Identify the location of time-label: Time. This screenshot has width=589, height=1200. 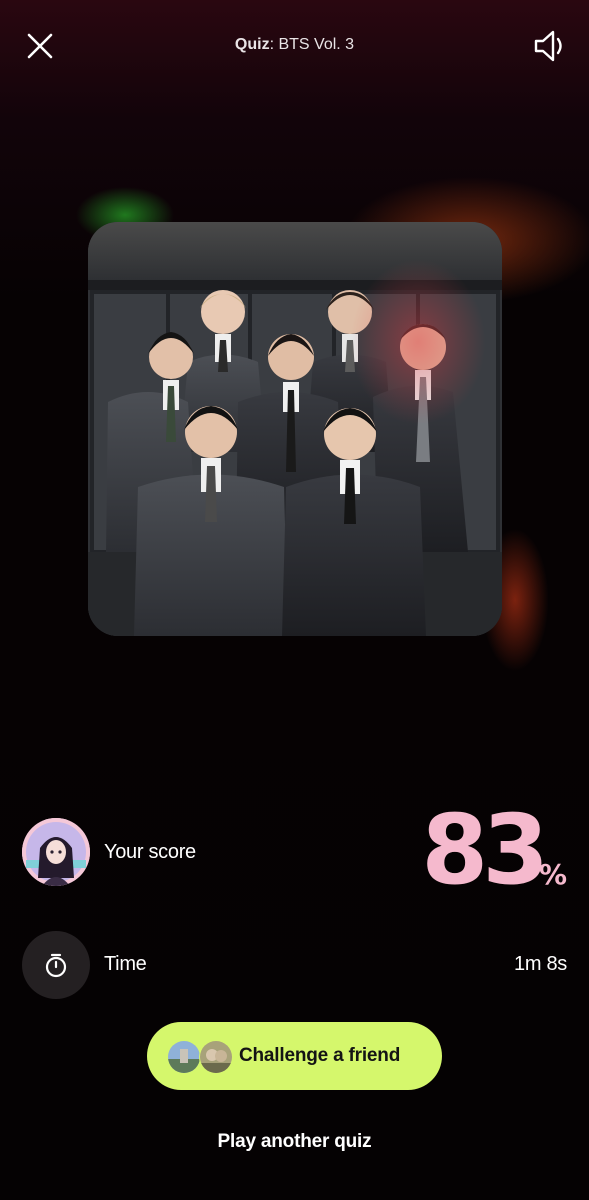
(125, 964).